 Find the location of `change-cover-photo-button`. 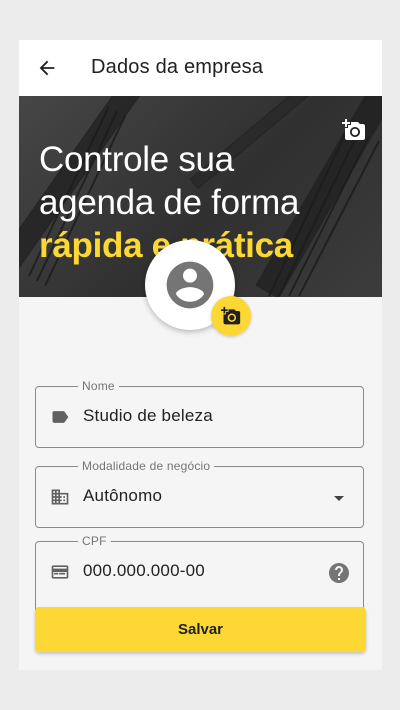

change-cover-photo-button is located at coordinates (354, 130).